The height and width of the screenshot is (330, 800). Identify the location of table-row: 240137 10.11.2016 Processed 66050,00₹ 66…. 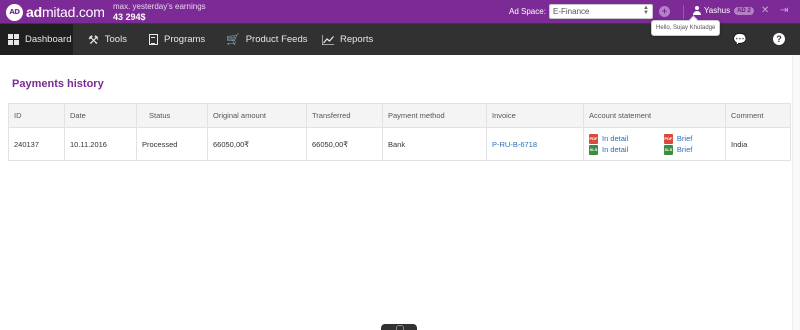
(399, 144).